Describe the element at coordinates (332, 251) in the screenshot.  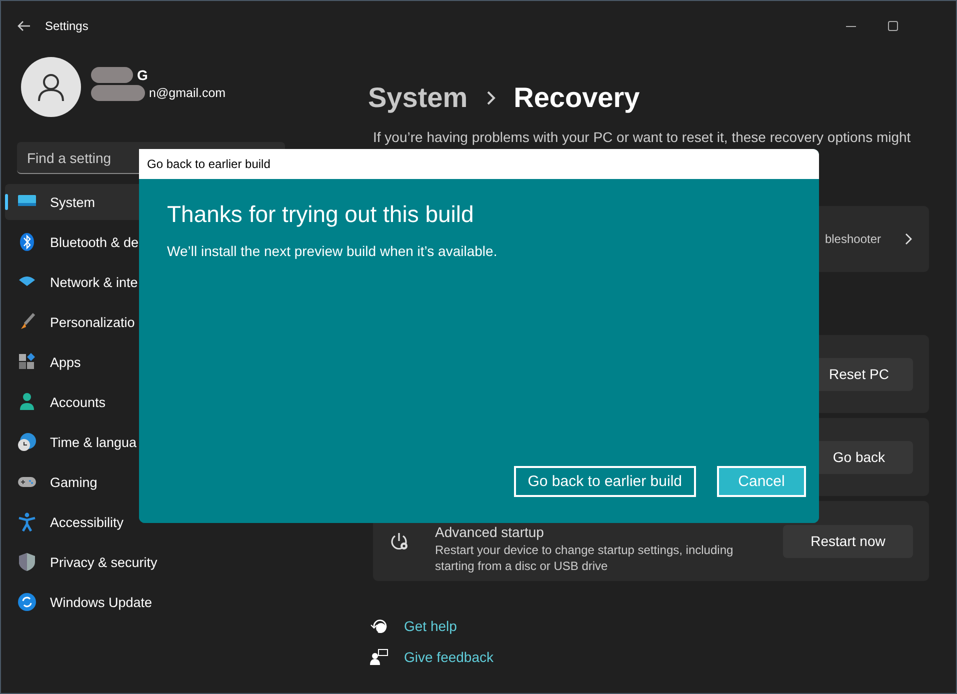
I see `dialog-message: We’ll install the next preview build when it’s available.` at that location.